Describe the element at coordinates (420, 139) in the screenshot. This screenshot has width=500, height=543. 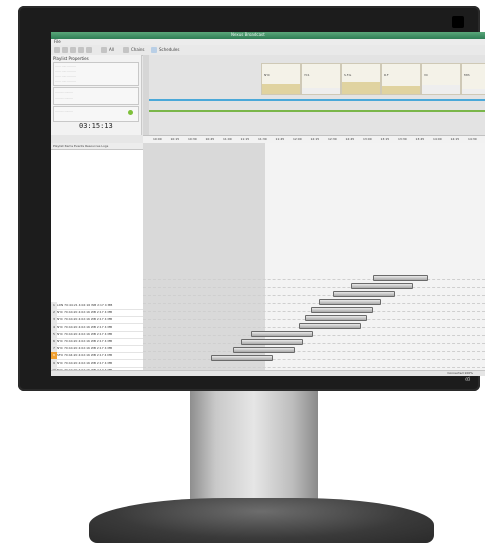
I see `ruler-tick: 13:45` at that location.